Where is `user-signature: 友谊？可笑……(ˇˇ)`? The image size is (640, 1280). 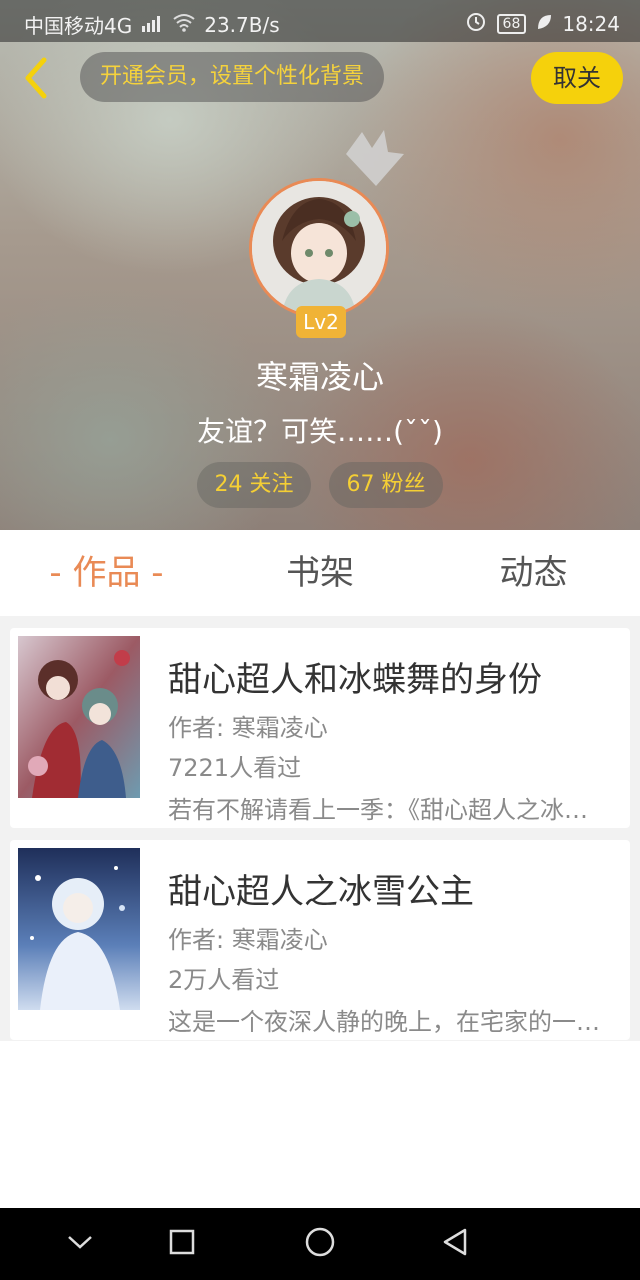
user-signature: 友谊？可笑……(ˇˇ) is located at coordinates (320, 431).